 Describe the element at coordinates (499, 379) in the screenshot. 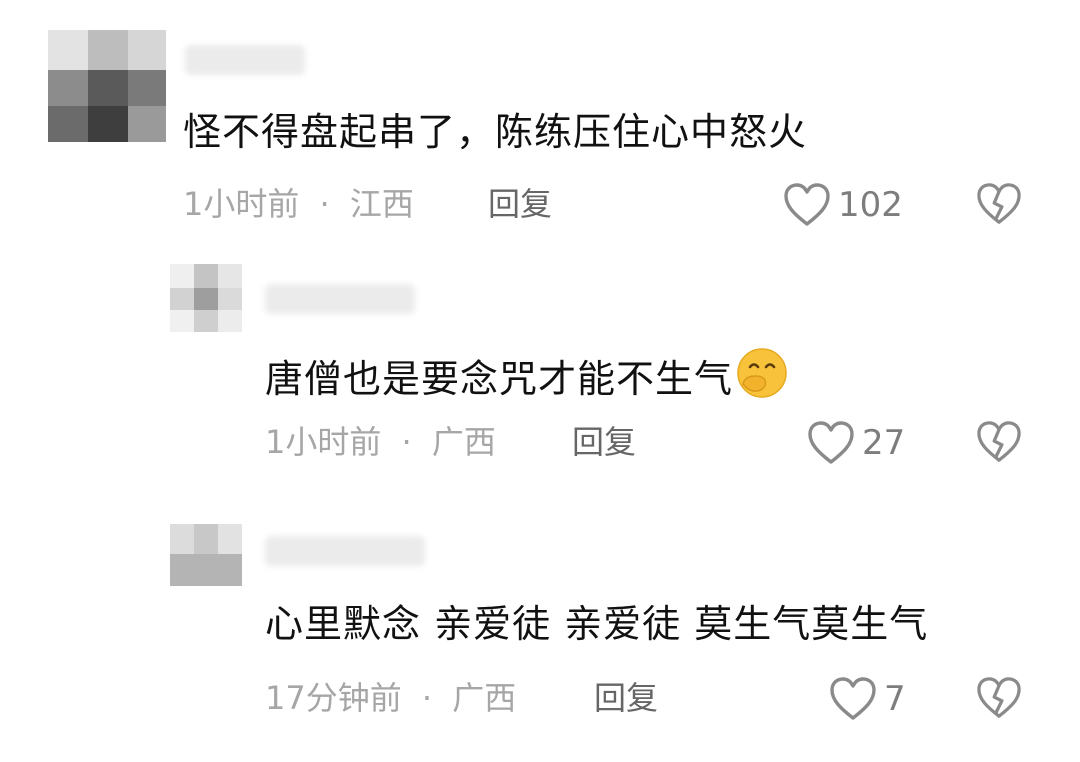

I see `comment-text-content: 唐僧也是要念咒才能不生气` at that location.